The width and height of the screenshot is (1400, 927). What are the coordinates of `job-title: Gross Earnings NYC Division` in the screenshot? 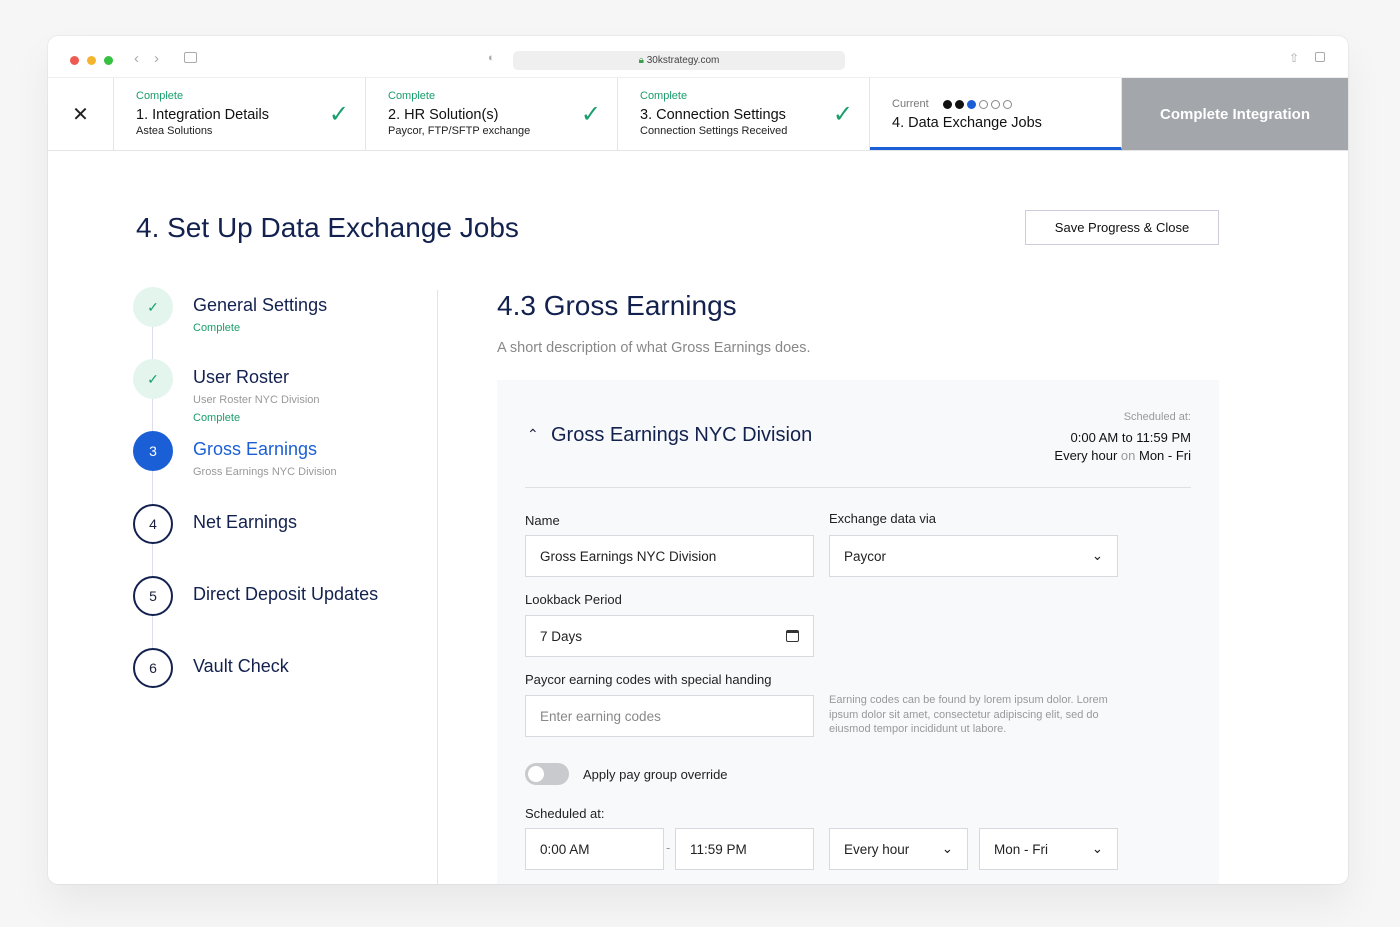 It's located at (681, 435).